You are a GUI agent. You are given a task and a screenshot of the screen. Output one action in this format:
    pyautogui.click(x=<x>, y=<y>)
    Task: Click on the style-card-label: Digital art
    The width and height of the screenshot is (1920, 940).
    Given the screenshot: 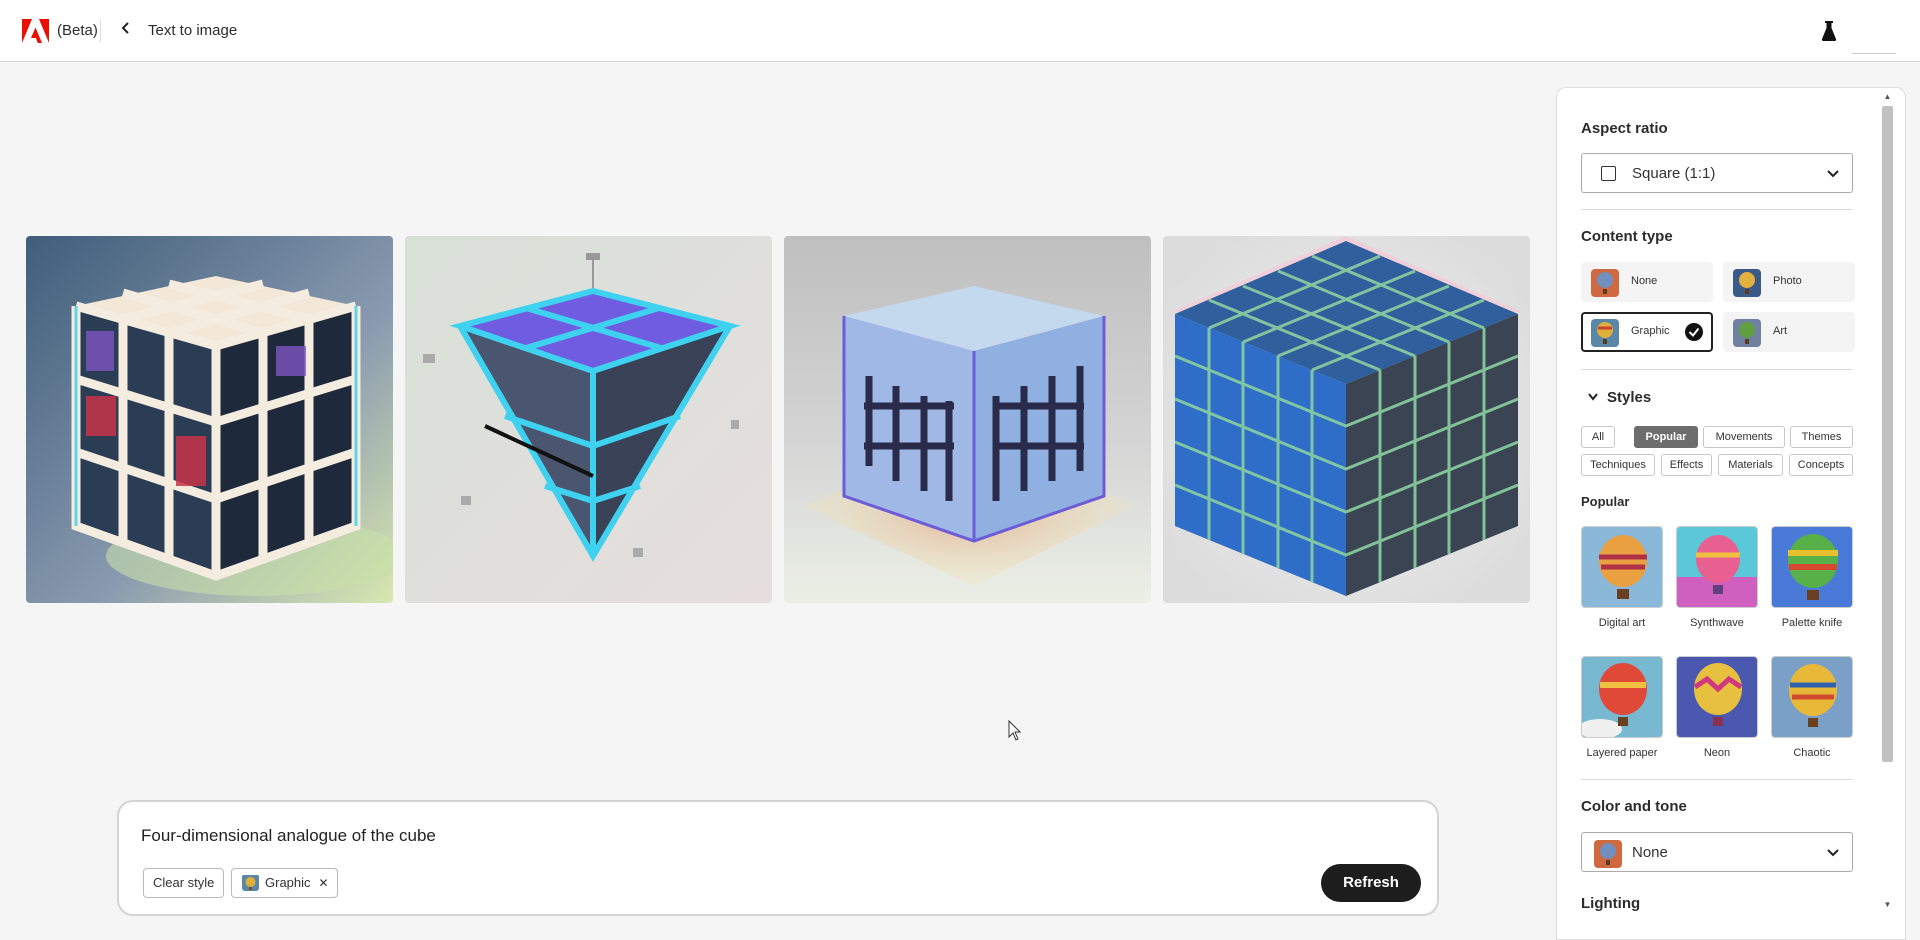 What is the action you would take?
    pyautogui.click(x=1622, y=623)
    